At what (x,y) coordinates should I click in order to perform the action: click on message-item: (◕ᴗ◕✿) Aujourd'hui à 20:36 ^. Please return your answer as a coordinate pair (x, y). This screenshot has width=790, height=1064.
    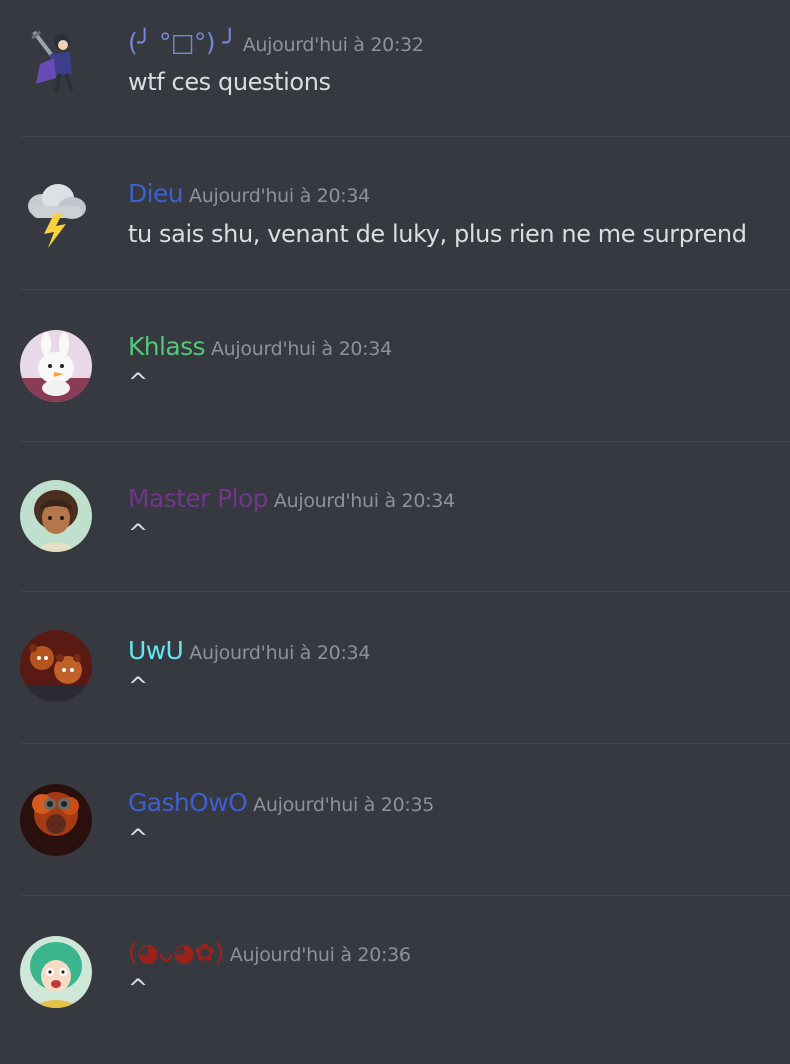
    Looking at the image, I should click on (395, 988).